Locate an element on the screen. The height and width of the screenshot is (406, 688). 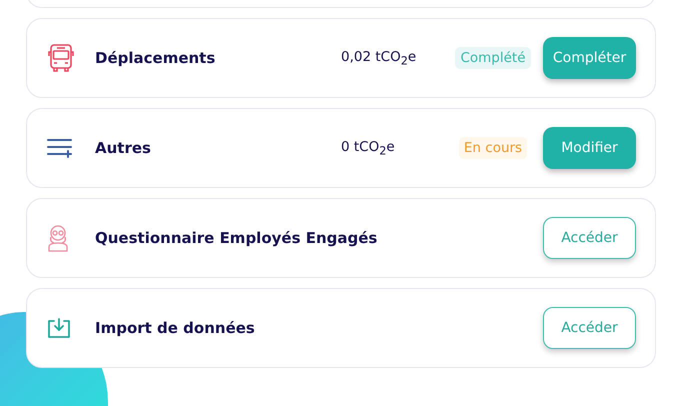
category-title: Questionnaire Employés Engagés is located at coordinates (236, 238).